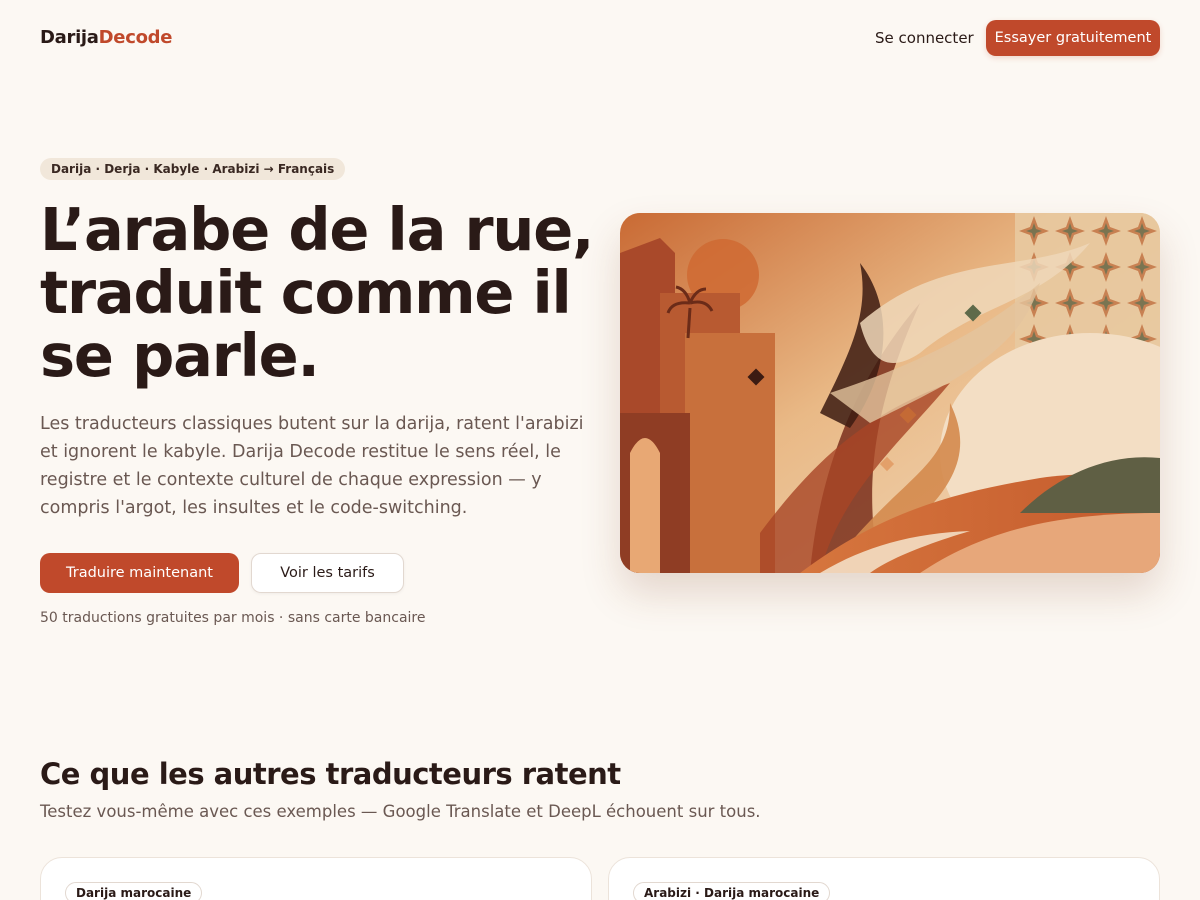 The height and width of the screenshot is (900, 1200). I want to click on login-link: Se connecter, so click(924, 38).